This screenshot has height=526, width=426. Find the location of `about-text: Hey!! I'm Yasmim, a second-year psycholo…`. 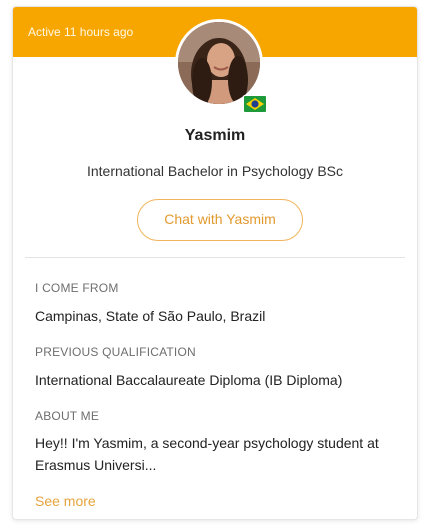

about-text: Hey!! I'm Yasmim, a second-year psycholo… is located at coordinates (207, 454).